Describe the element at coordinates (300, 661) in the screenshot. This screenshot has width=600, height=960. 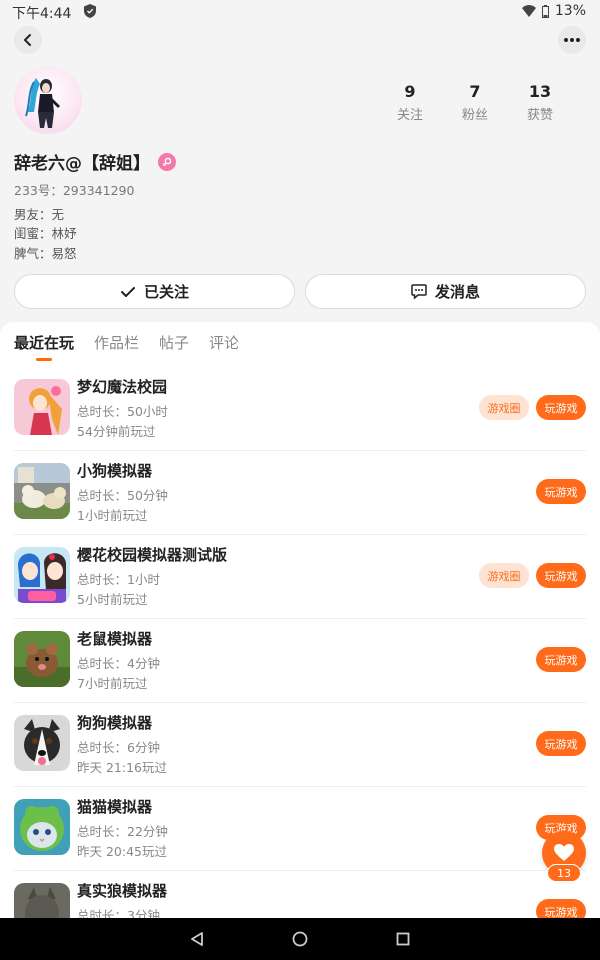
I see `game-row: 老鼠模拟器 总时长：4分钟 7小时前玩过 玩游戏` at that location.